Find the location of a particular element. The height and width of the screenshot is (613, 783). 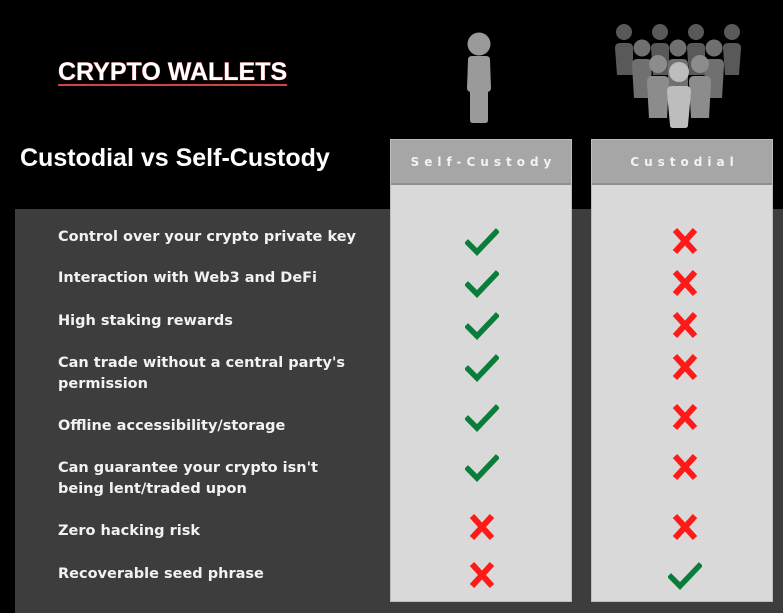

column-header-self-custody: Self-Custody is located at coordinates (481, 162).